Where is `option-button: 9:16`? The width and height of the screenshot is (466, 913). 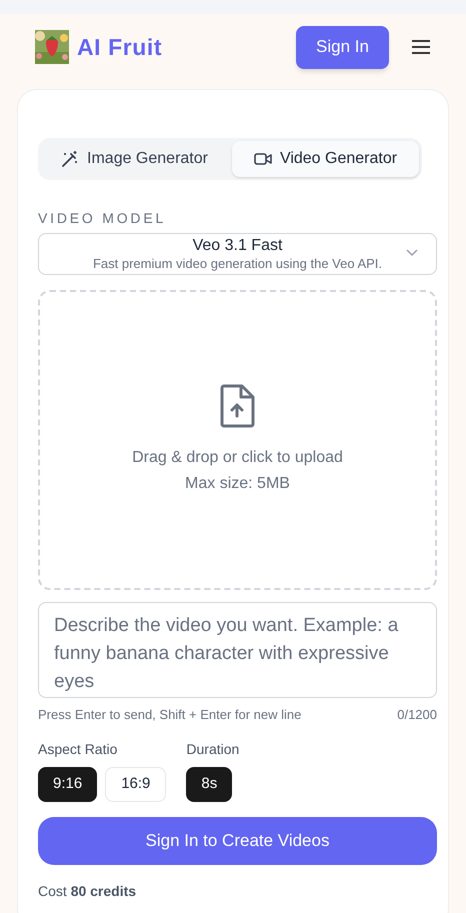
option-button: 9:16 is located at coordinates (68, 784).